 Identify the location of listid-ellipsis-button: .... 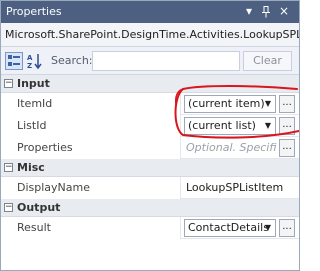
(287, 126).